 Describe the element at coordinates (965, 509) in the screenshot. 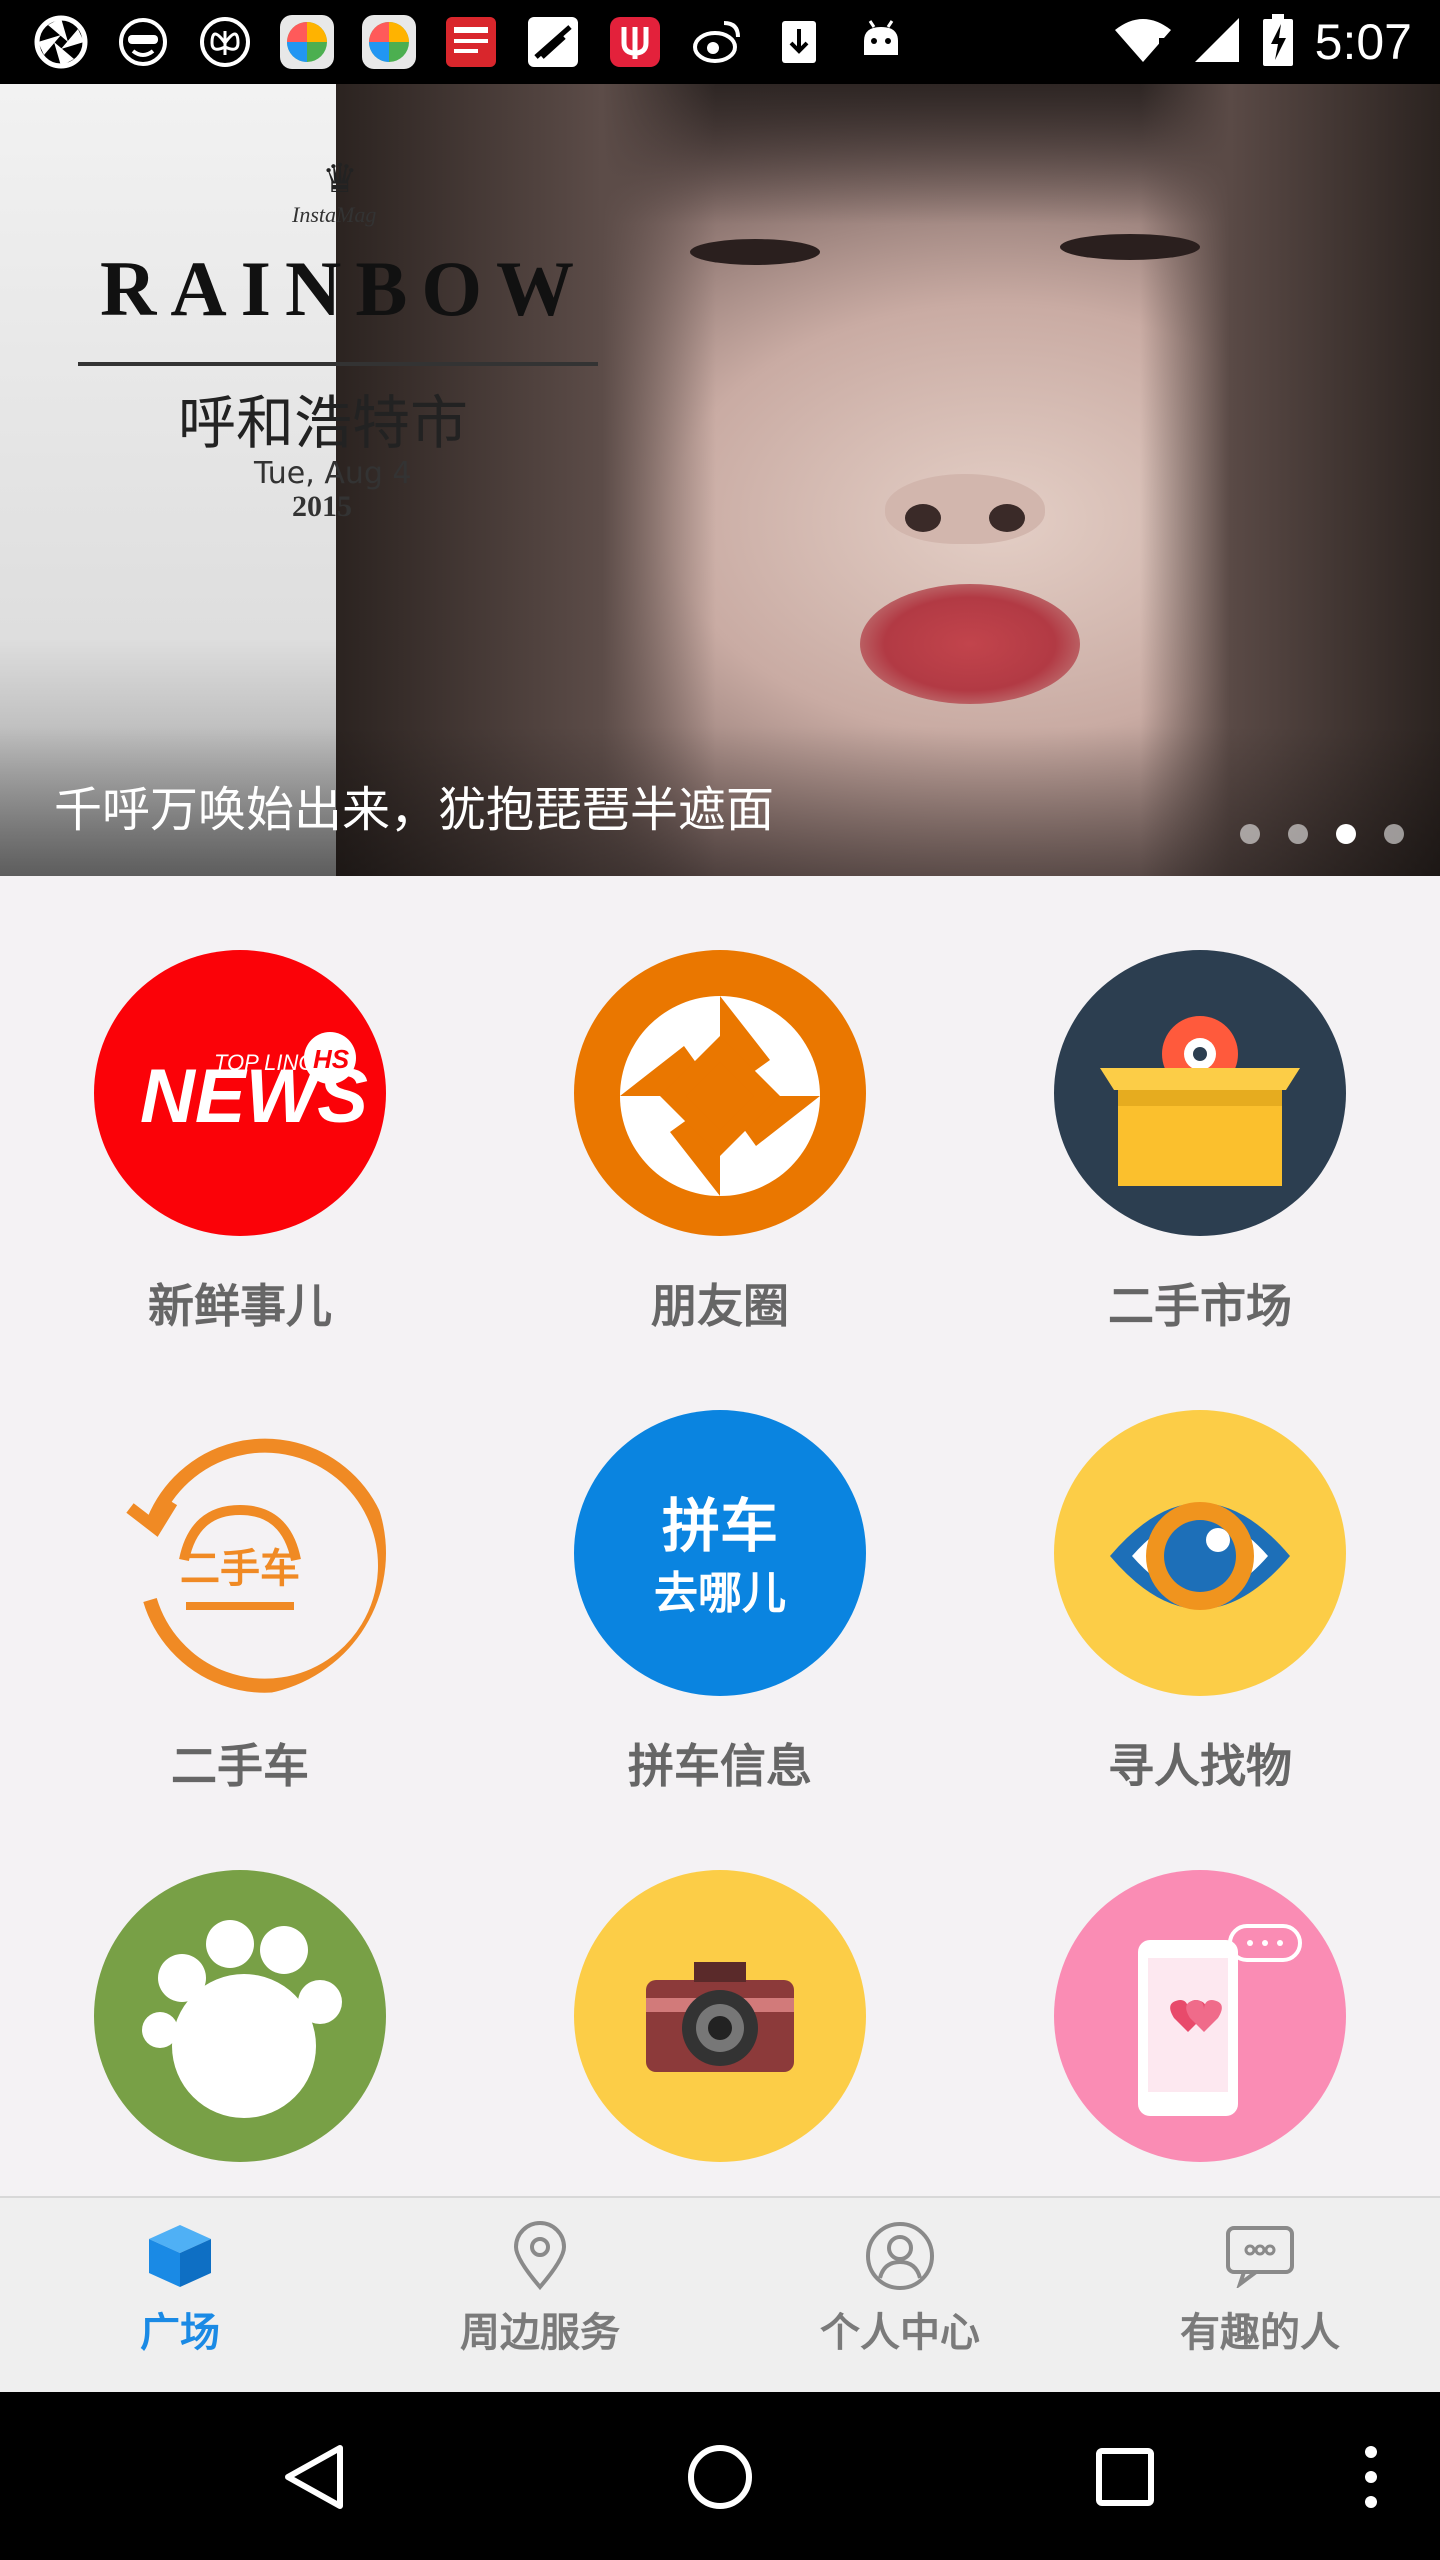

I see `face-nose` at that location.